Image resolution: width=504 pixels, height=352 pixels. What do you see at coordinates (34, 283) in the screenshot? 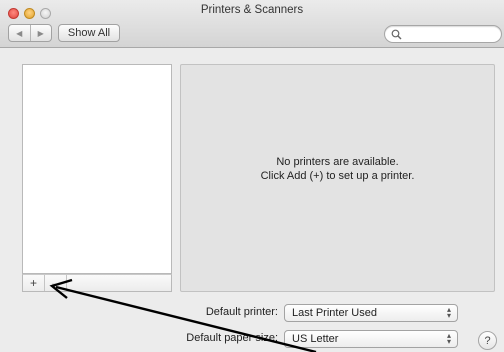
I see `add-printer-button: +` at bounding box center [34, 283].